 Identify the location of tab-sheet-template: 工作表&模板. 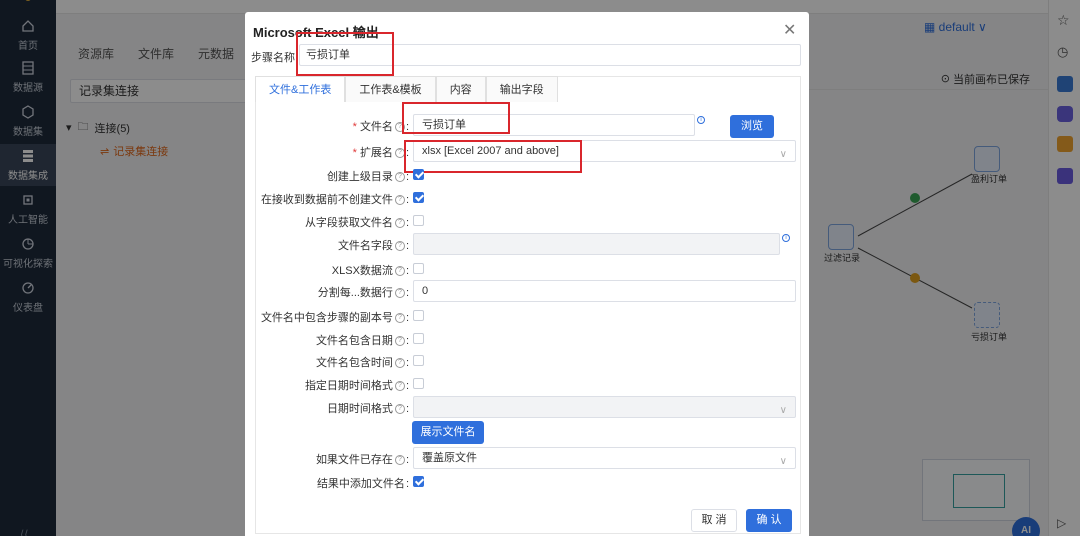
(390, 89).